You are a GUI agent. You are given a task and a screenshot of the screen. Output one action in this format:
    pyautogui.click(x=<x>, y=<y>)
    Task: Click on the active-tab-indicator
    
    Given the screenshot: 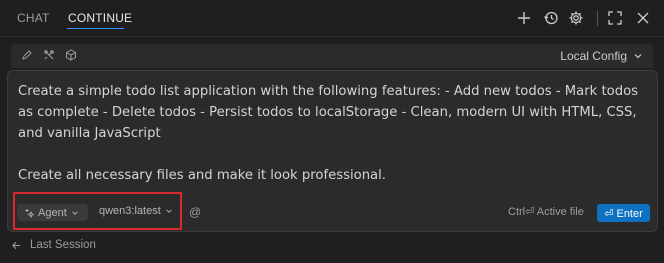 What is the action you would take?
    pyautogui.click(x=95, y=28)
    